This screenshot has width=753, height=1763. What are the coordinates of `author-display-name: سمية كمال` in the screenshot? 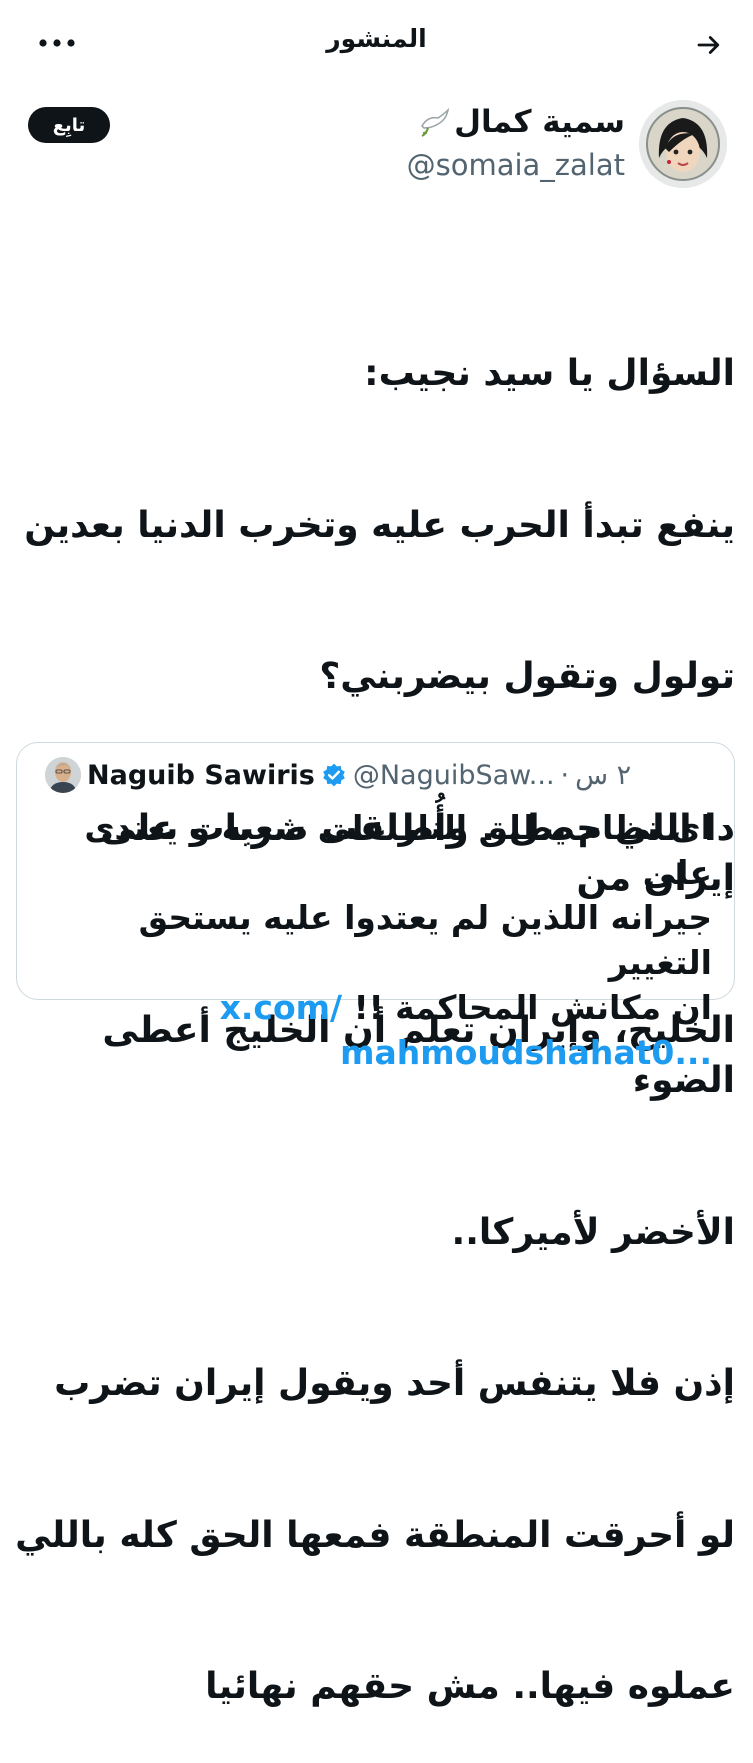 It's located at (539, 122).